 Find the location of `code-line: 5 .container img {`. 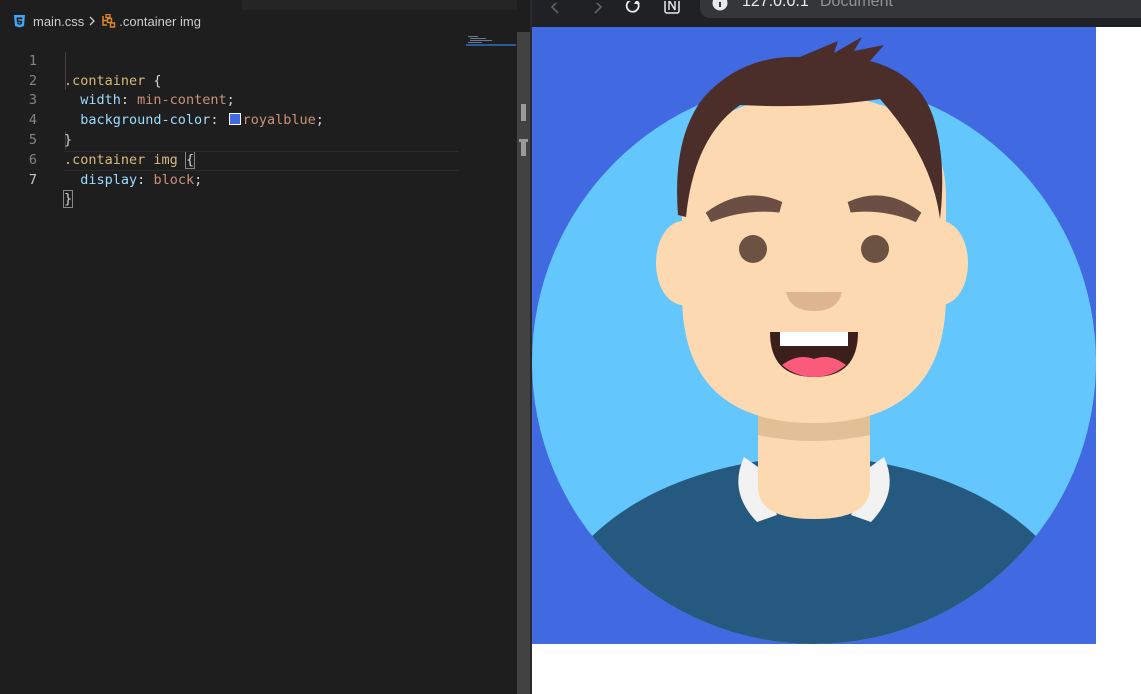

code-line: 5 .container img { is located at coordinates (258, 140).